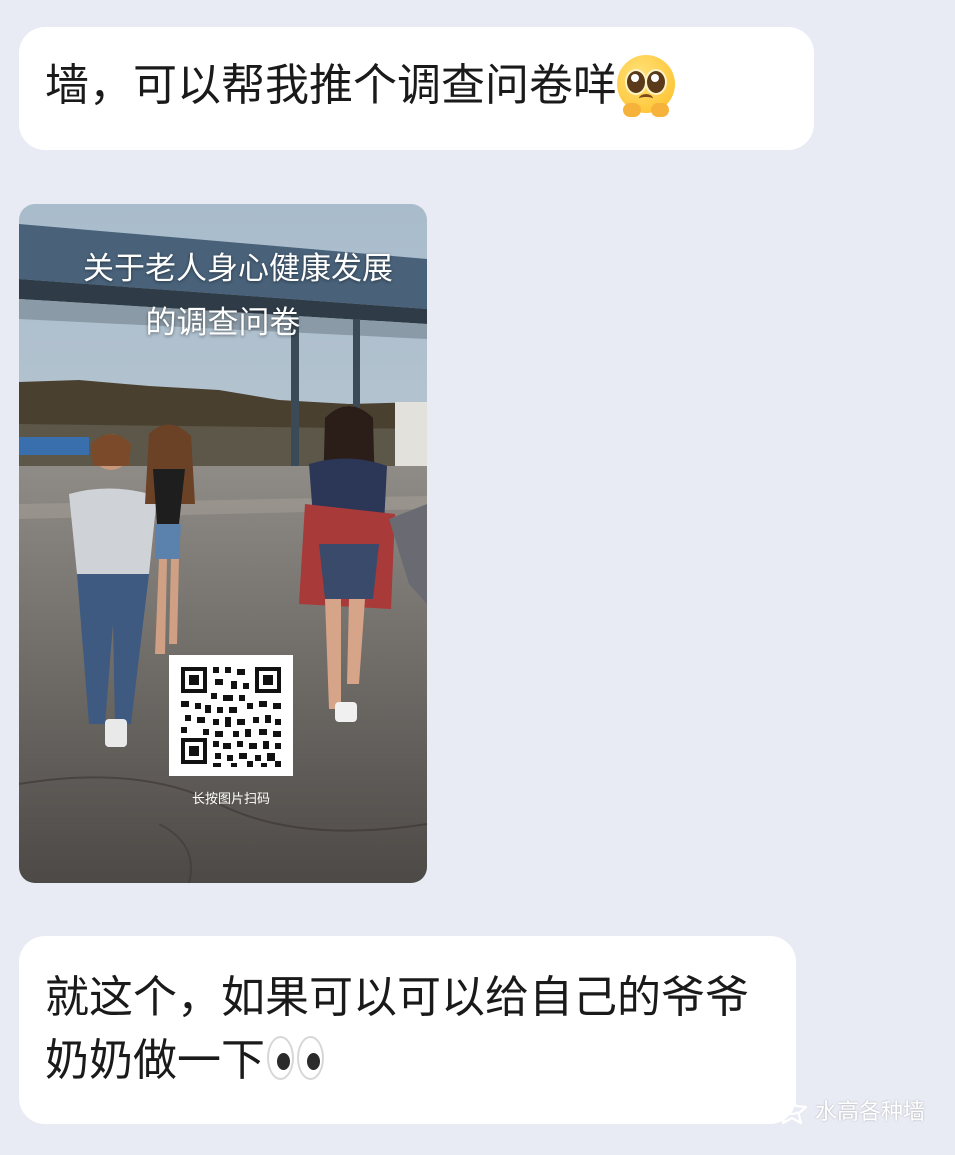  Describe the element at coordinates (296, 1059) in the screenshot. I see `eyes-icon` at that location.